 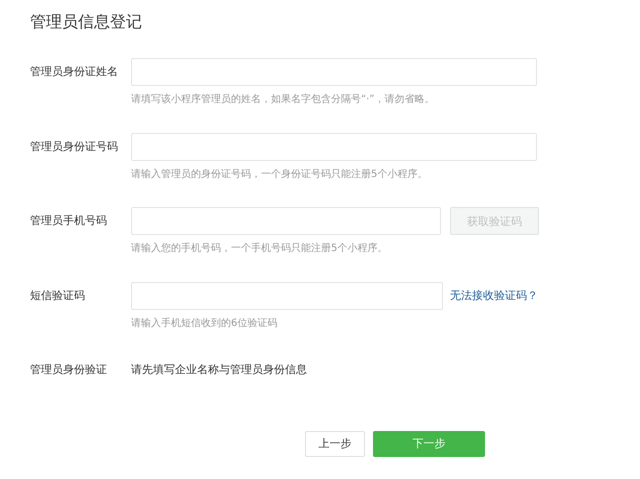 What do you see at coordinates (283, 99) in the screenshot?
I see `hint-text: 请填写该小程序管理员的姓名，如果名字包含分隔号“·”，请勿省略。` at bounding box center [283, 99].